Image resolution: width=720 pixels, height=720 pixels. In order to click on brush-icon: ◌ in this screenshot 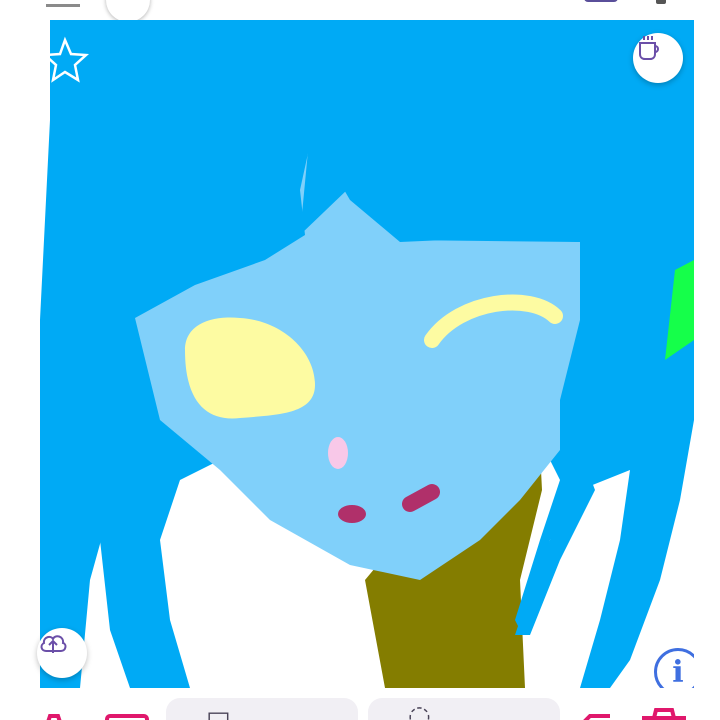, I will do `click(419, 710)`.